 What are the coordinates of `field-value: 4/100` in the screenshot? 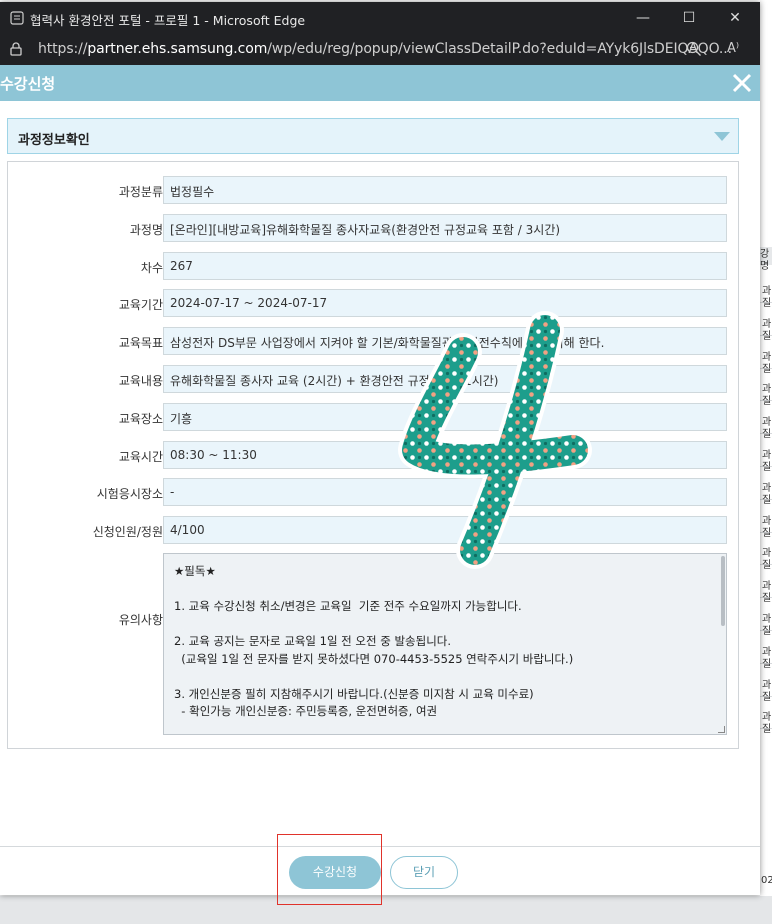 It's located at (445, 530).